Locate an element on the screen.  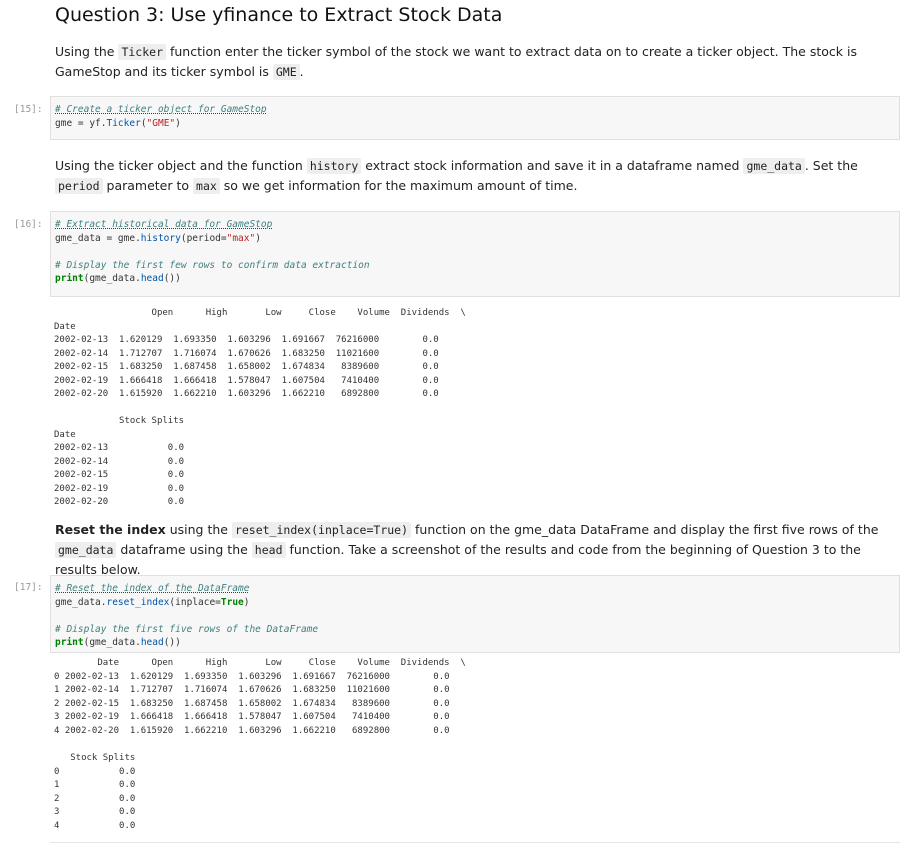
para-text: . Set the is located at coordinates (831, 165).